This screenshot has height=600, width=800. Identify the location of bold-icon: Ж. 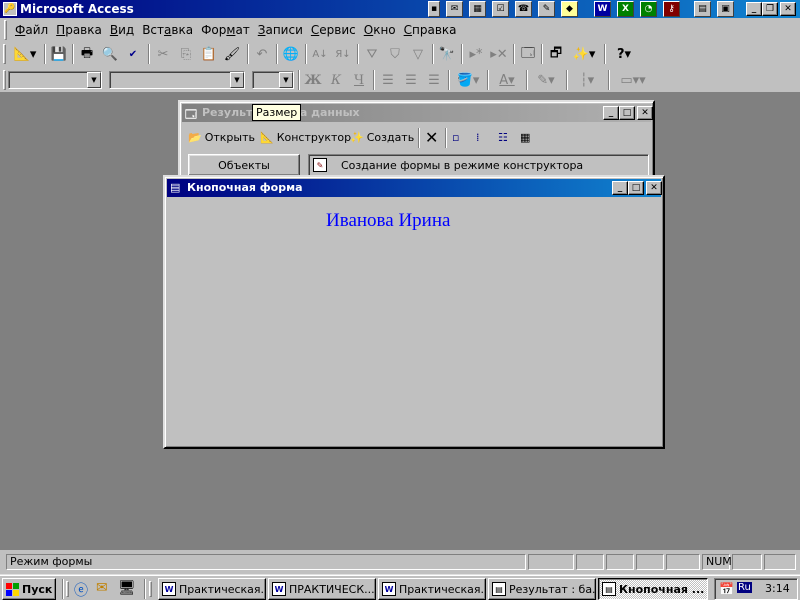
(313, 80).